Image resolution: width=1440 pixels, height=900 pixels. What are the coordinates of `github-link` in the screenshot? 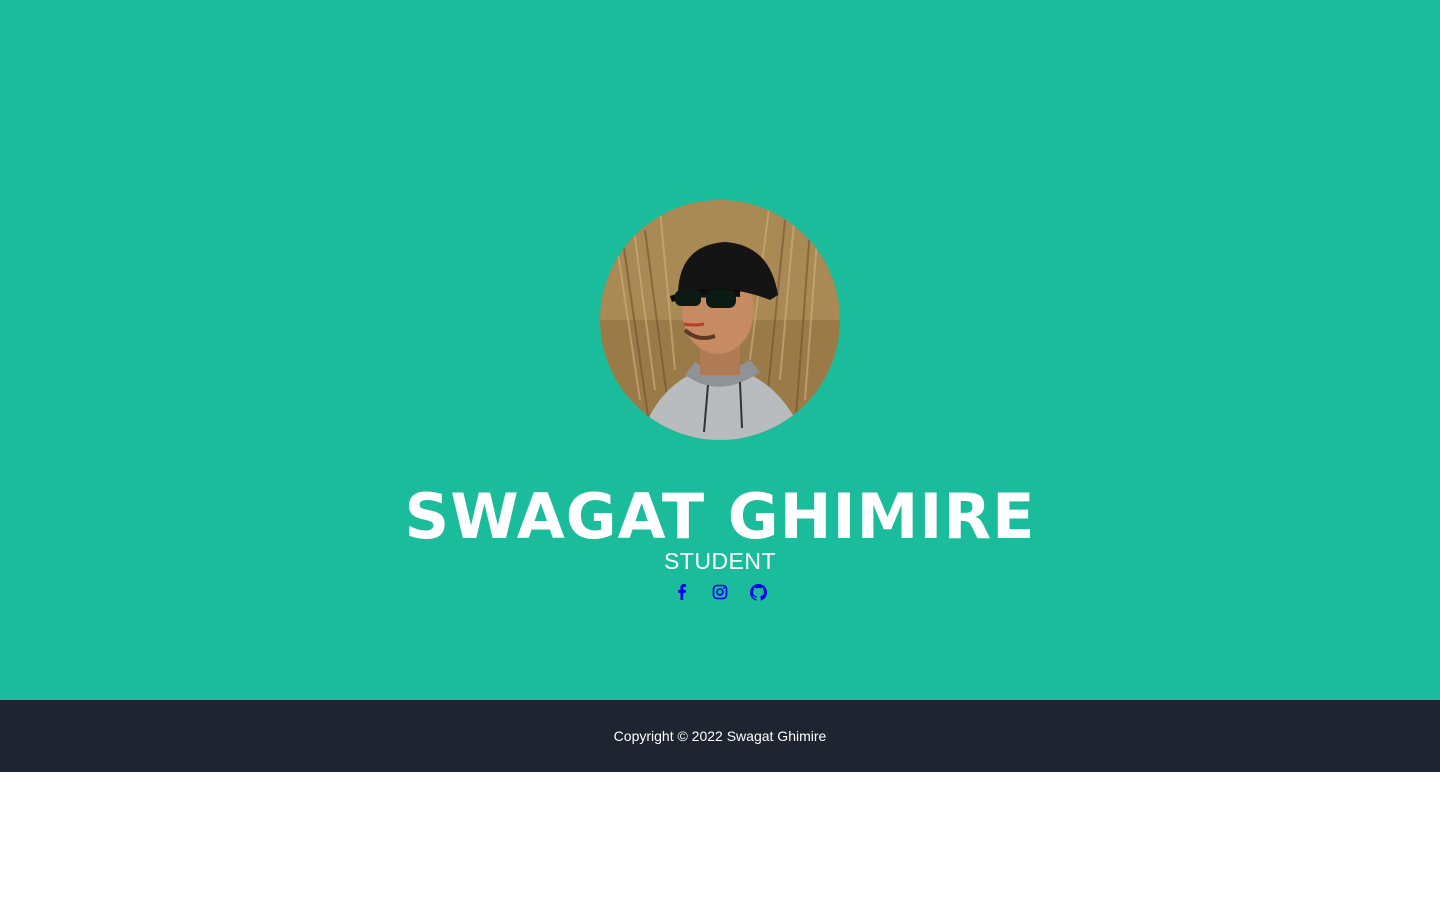 It's located at (758, 592).